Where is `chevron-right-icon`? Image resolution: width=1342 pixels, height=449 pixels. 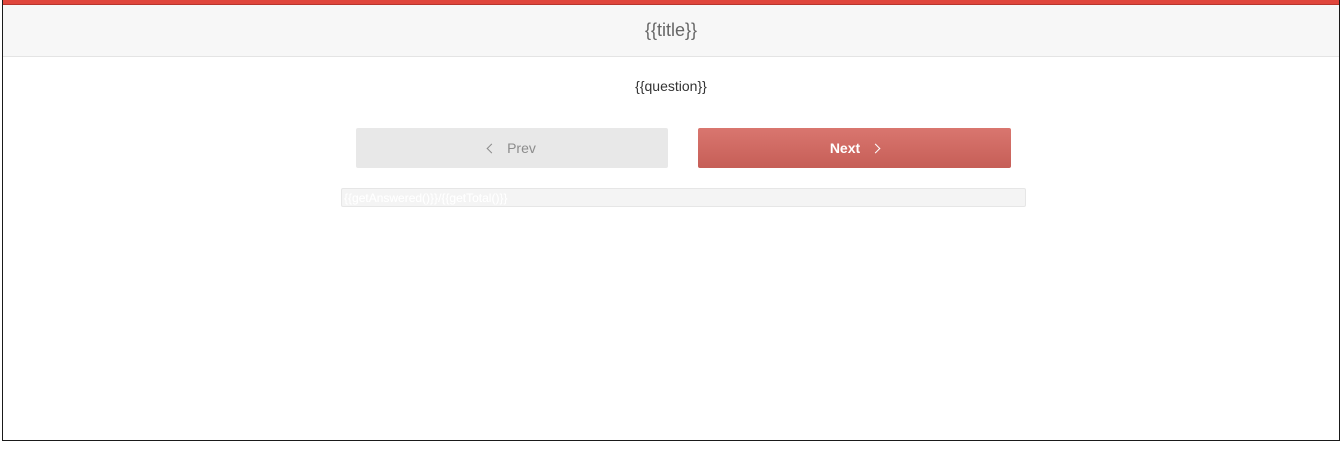
chevron-right-icon is located at coordinates (875, 148).